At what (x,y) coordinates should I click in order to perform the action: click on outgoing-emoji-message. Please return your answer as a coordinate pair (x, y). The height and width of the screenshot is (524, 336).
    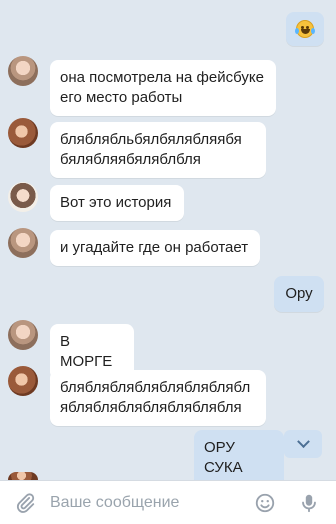
    Looking at the image, I should click on (305, 29).